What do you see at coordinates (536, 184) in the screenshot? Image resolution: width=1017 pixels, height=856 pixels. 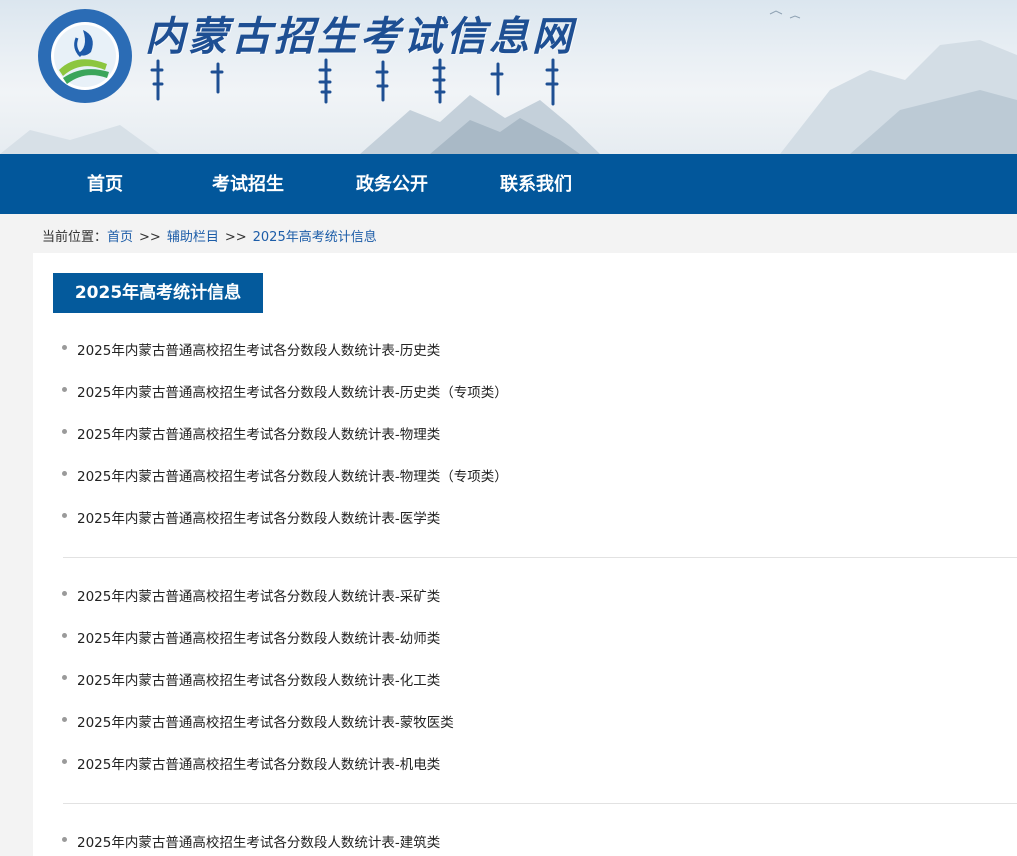 I see `nav-item-contact-us: 联系我们` at bounding box center [536, 184].